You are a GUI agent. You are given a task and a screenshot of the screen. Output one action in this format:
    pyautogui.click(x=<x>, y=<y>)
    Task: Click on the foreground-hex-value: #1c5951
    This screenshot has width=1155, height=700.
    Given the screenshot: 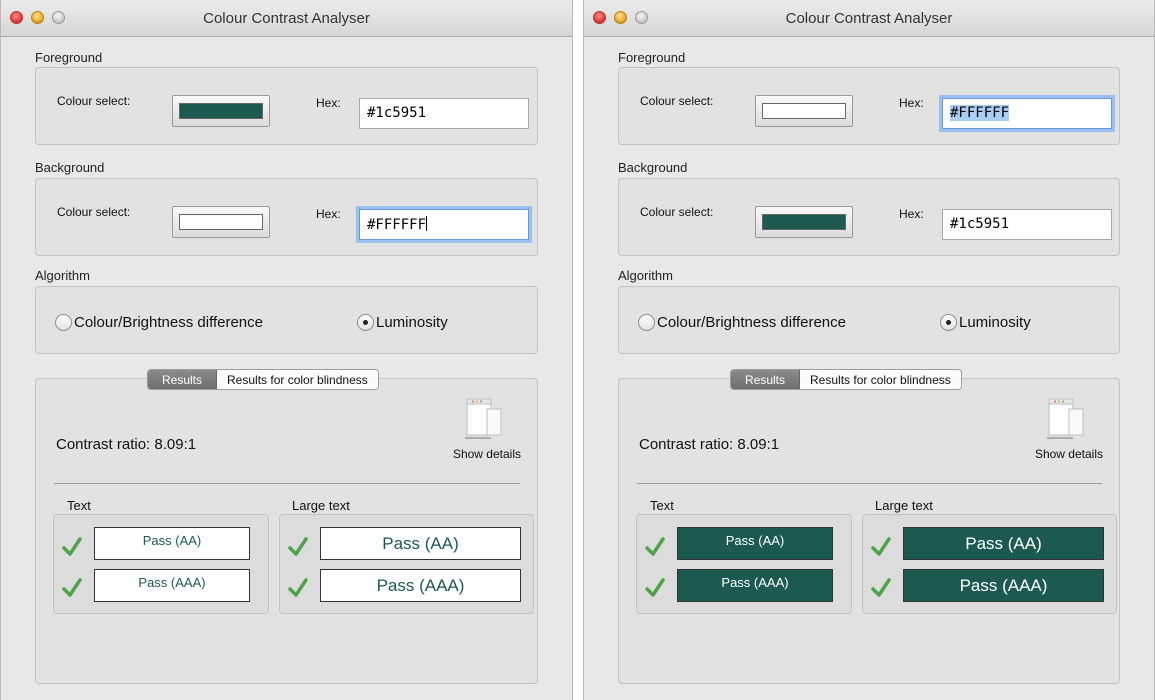 What is the action you would take?
    pyautogui.click(x=397, y=113)
    